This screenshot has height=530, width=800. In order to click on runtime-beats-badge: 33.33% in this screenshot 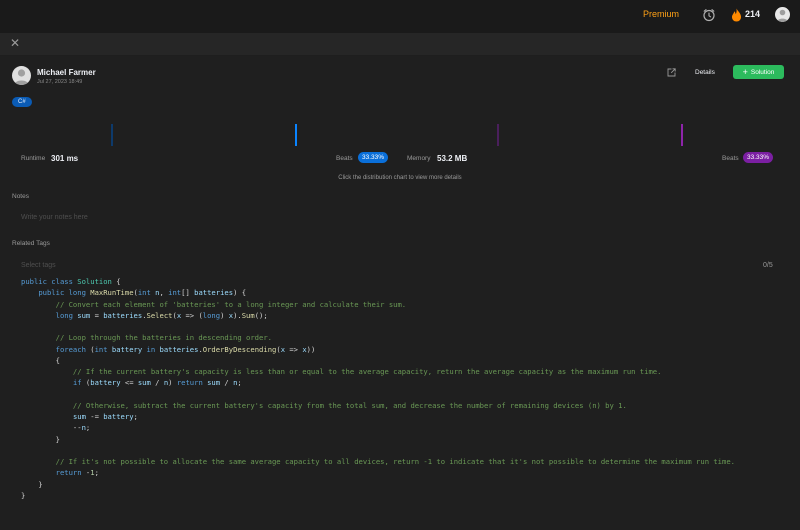, I will do `click(373, 157)`.